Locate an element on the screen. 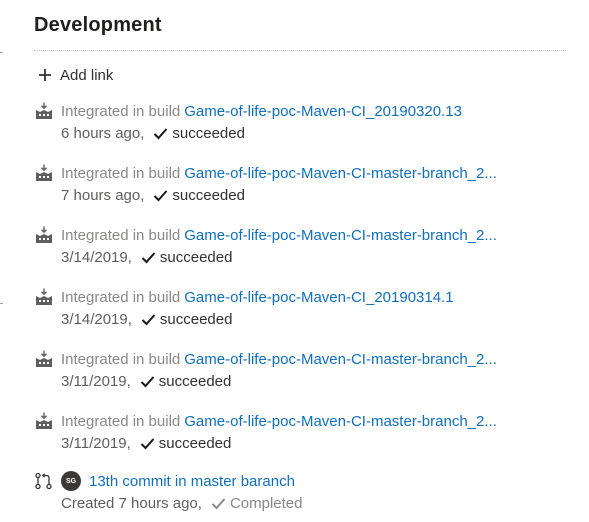 Image resolution: width=589 pixels, height=522 pixels. build-time: 6 hours ago, is located at coordinates (103, 133).